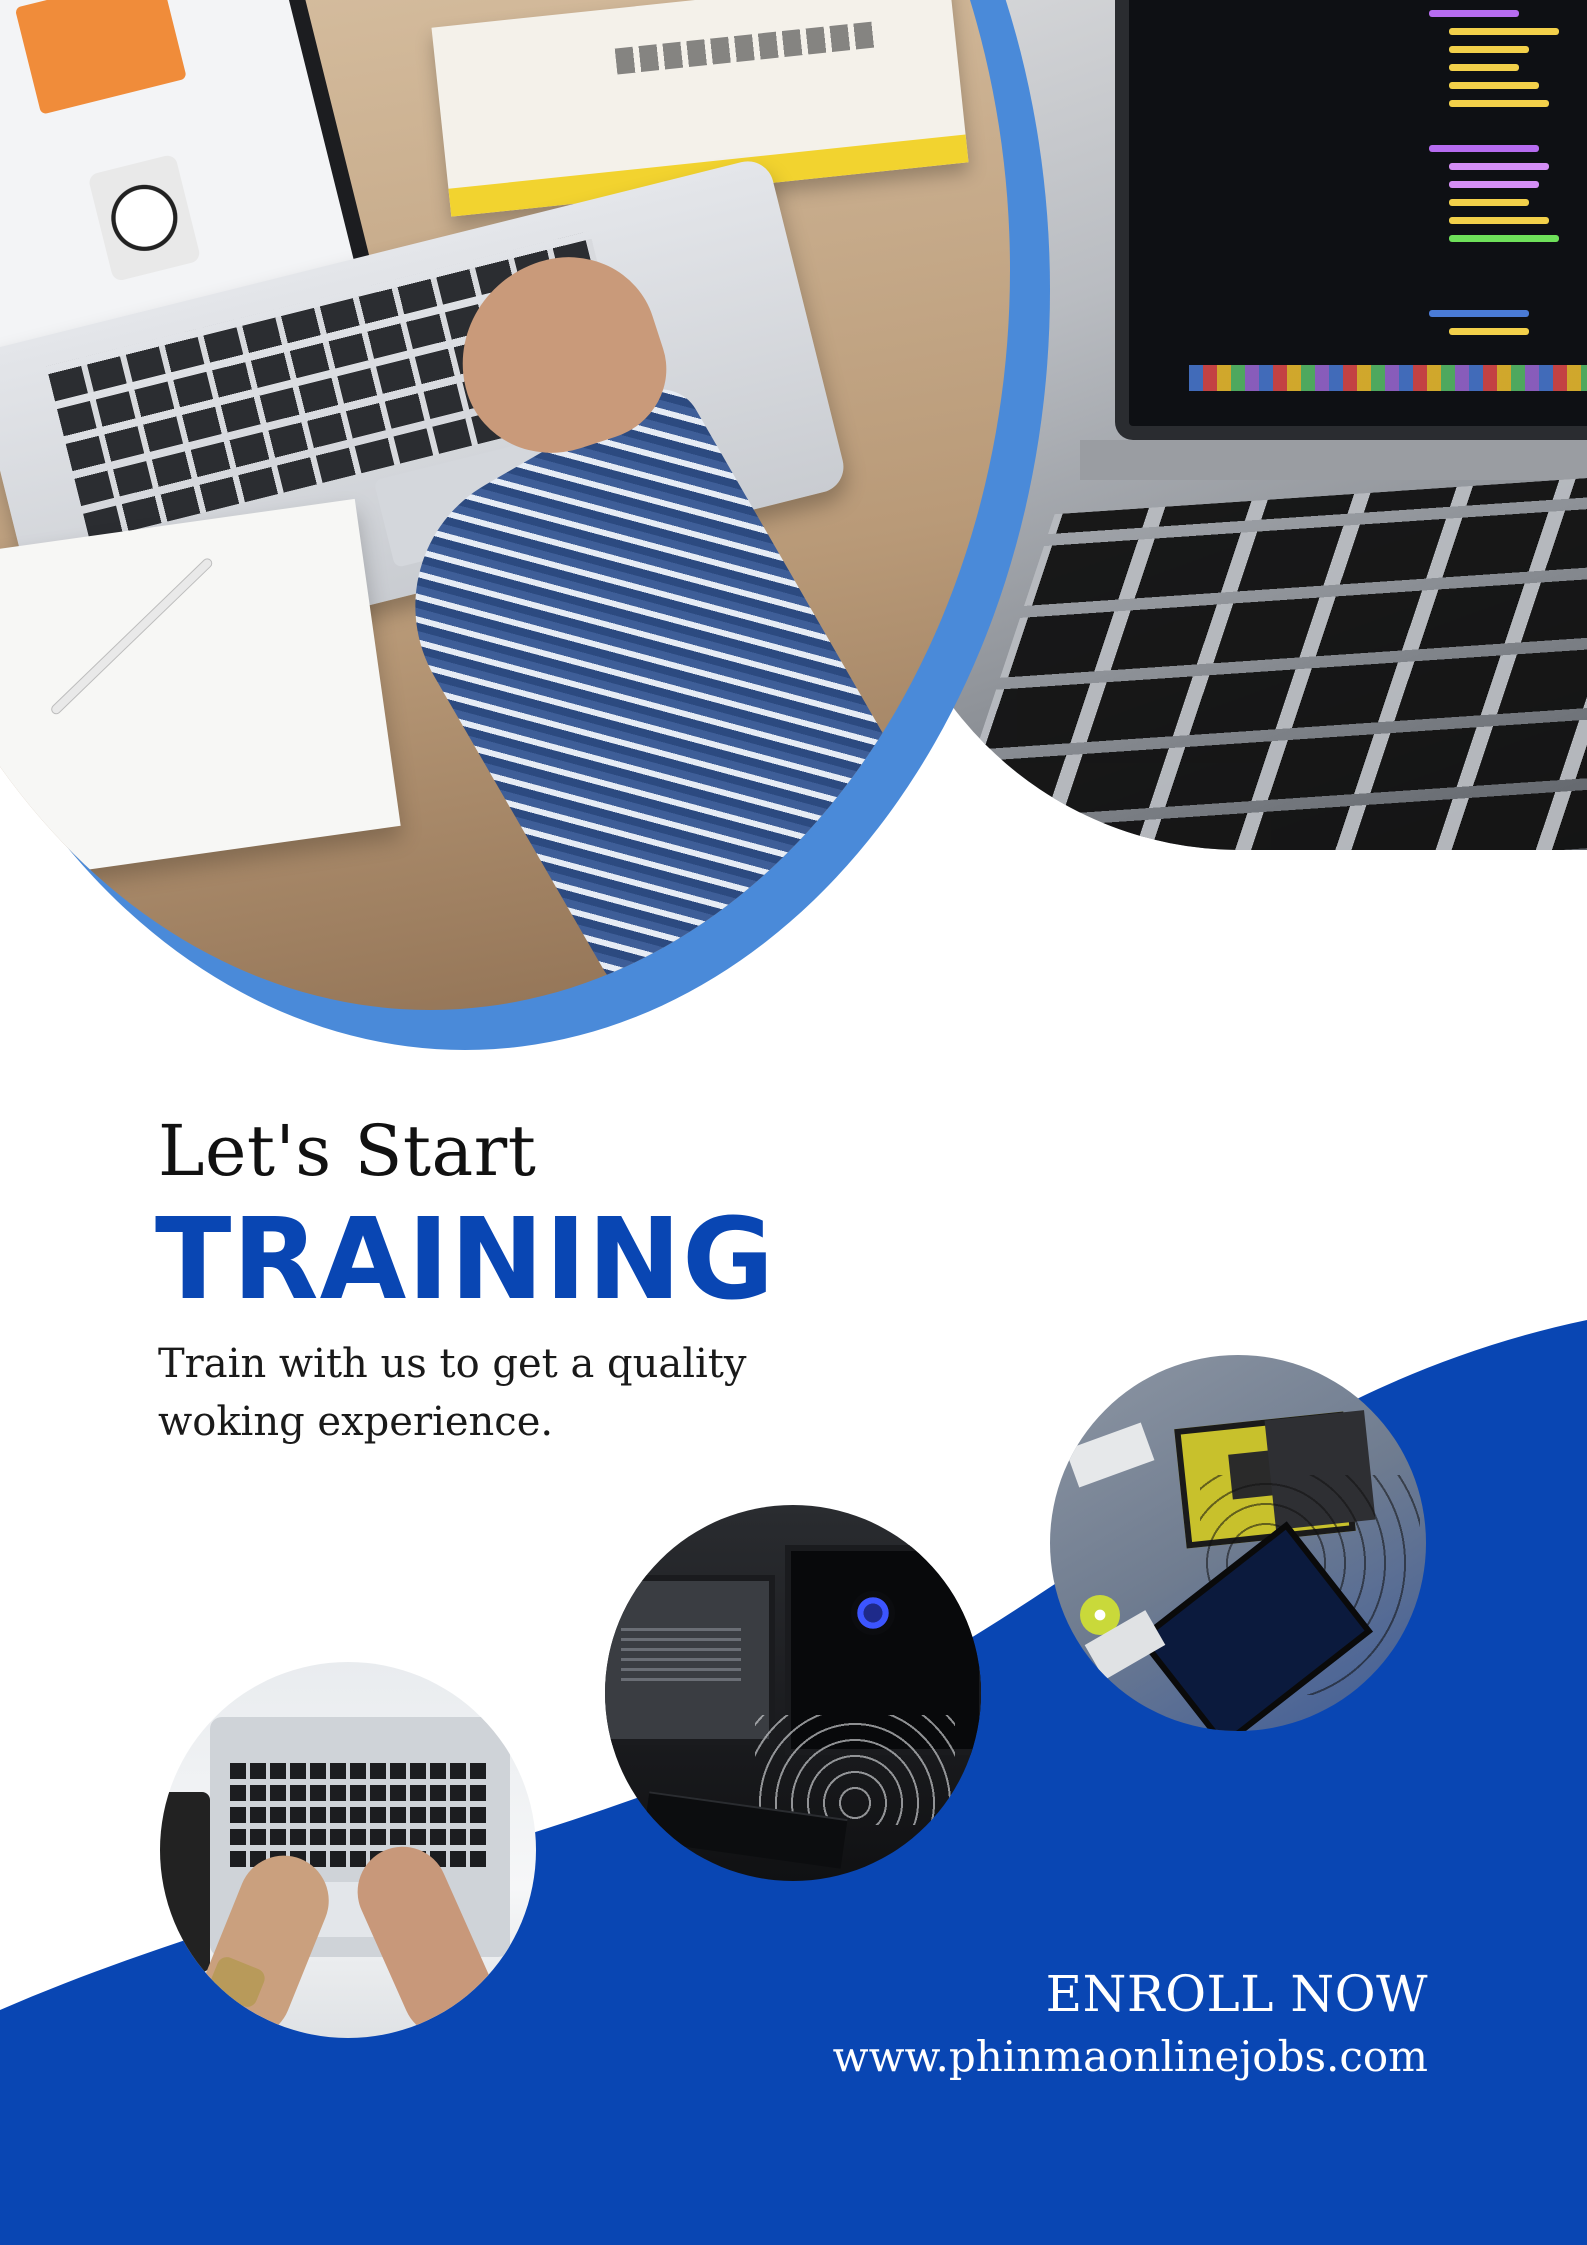 The width and height of the screenshot is (1587, 2245). I want to click on app-dock, so click(1388, 378).